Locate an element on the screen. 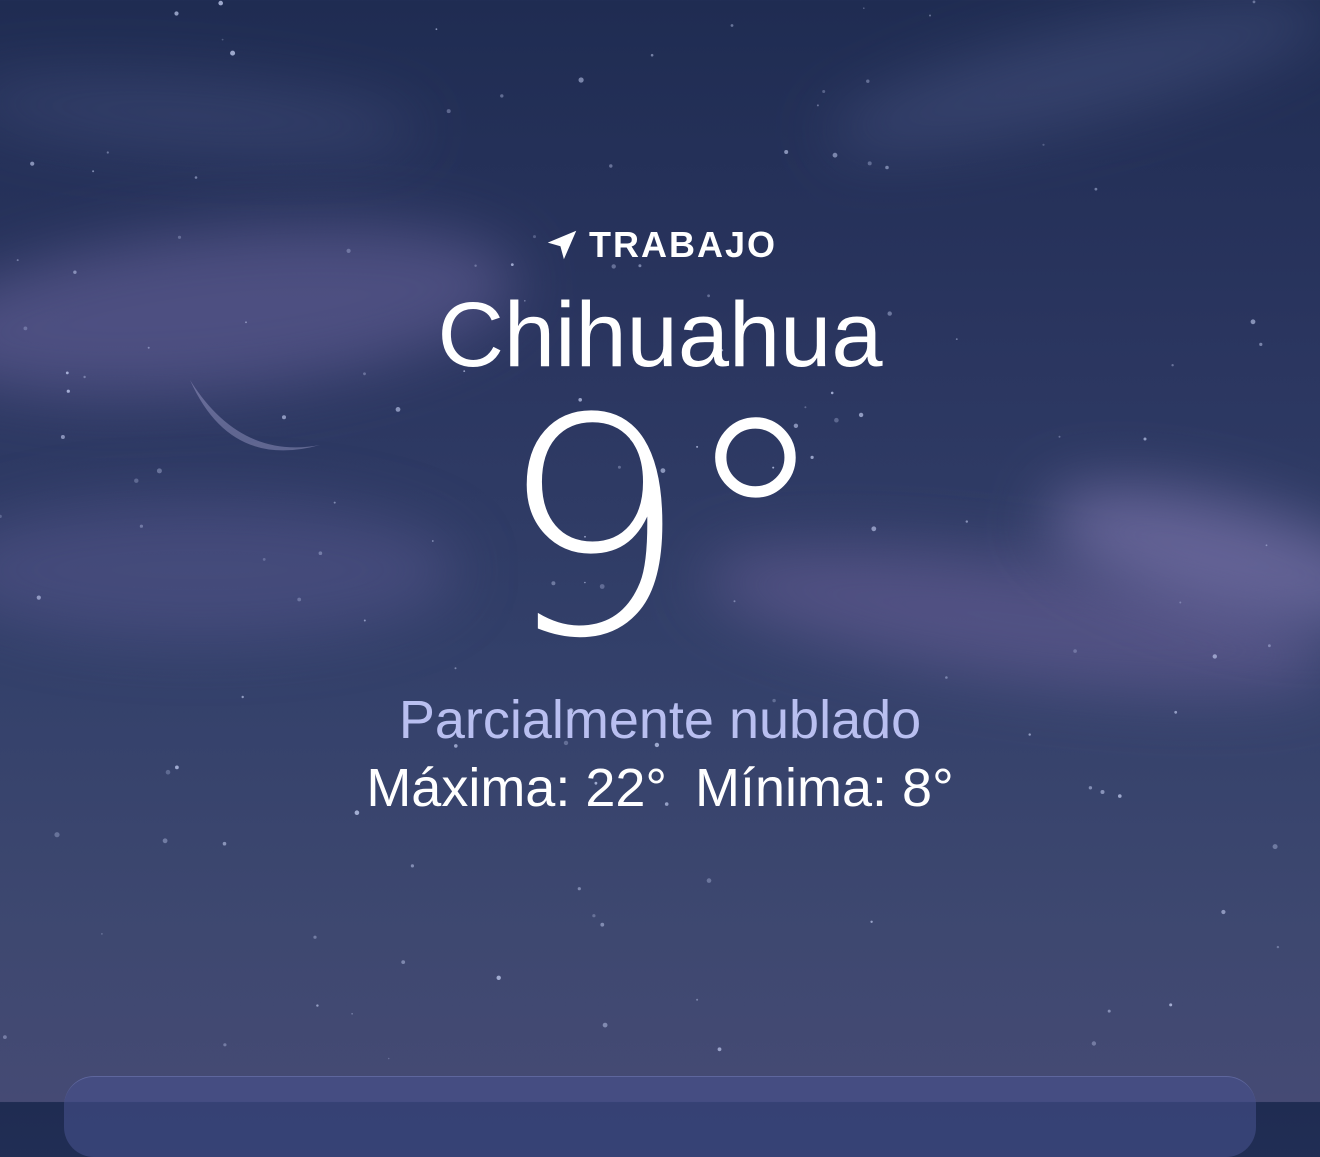  high-low-row: Máxima: 22° Mínima: 8° is located at coordinates (660, 788).